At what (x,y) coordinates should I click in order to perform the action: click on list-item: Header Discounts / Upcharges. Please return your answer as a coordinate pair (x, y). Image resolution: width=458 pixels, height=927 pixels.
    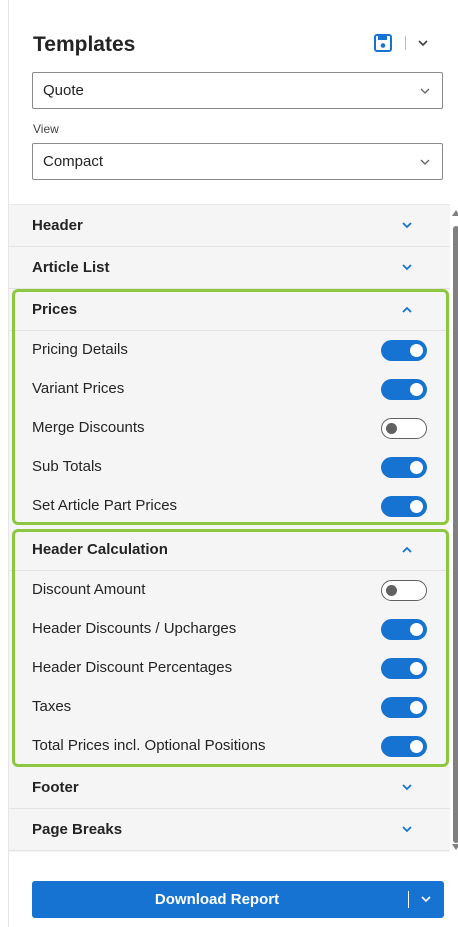
    Looking at the image, I should click on (229, 629).